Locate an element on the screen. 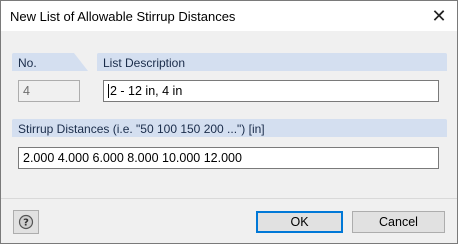  close-icon: ✕ is located at coordinates (439, 15).